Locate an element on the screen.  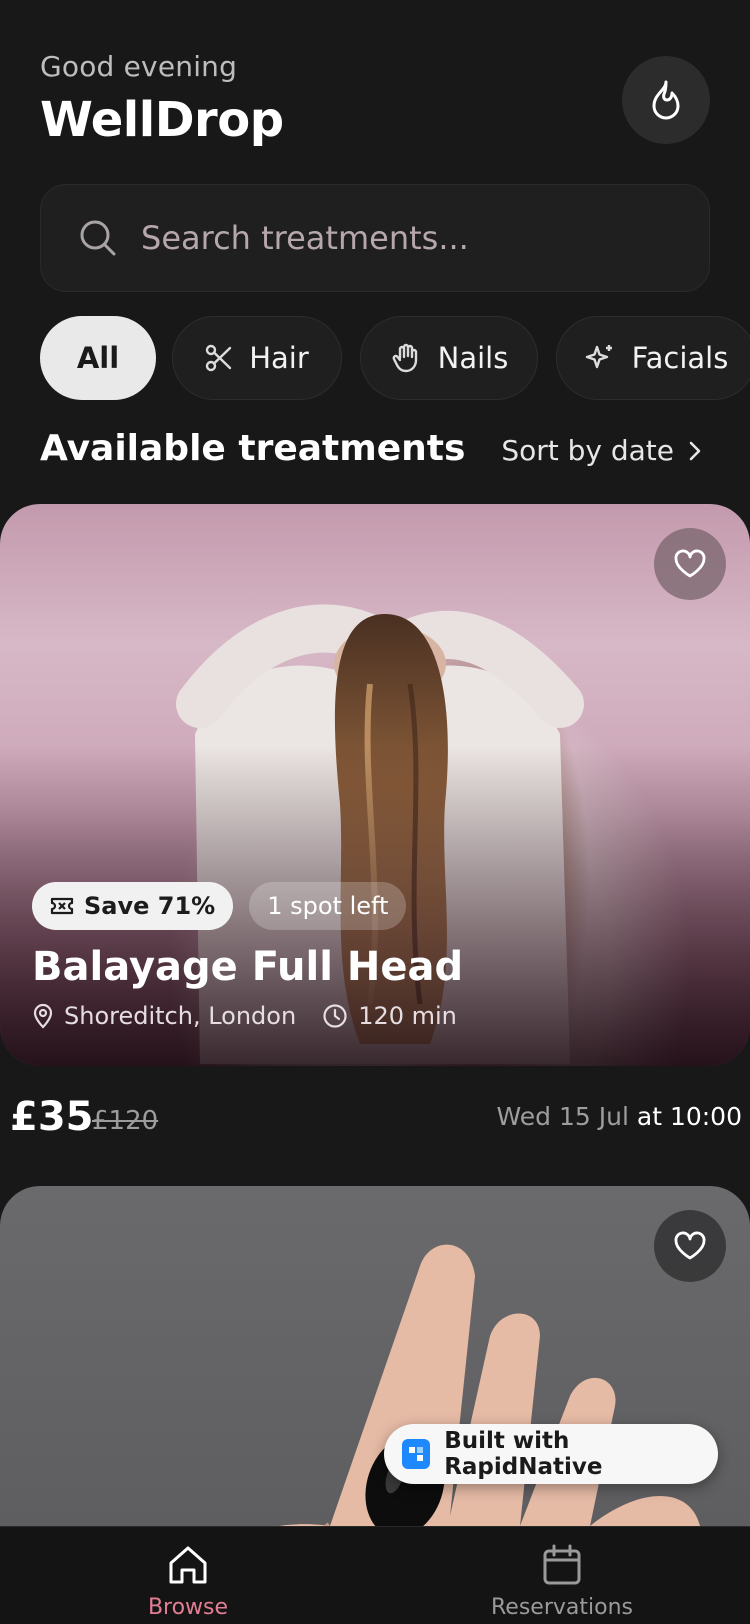
discount-badge: Save 71% is located at coordinates (133, 906).